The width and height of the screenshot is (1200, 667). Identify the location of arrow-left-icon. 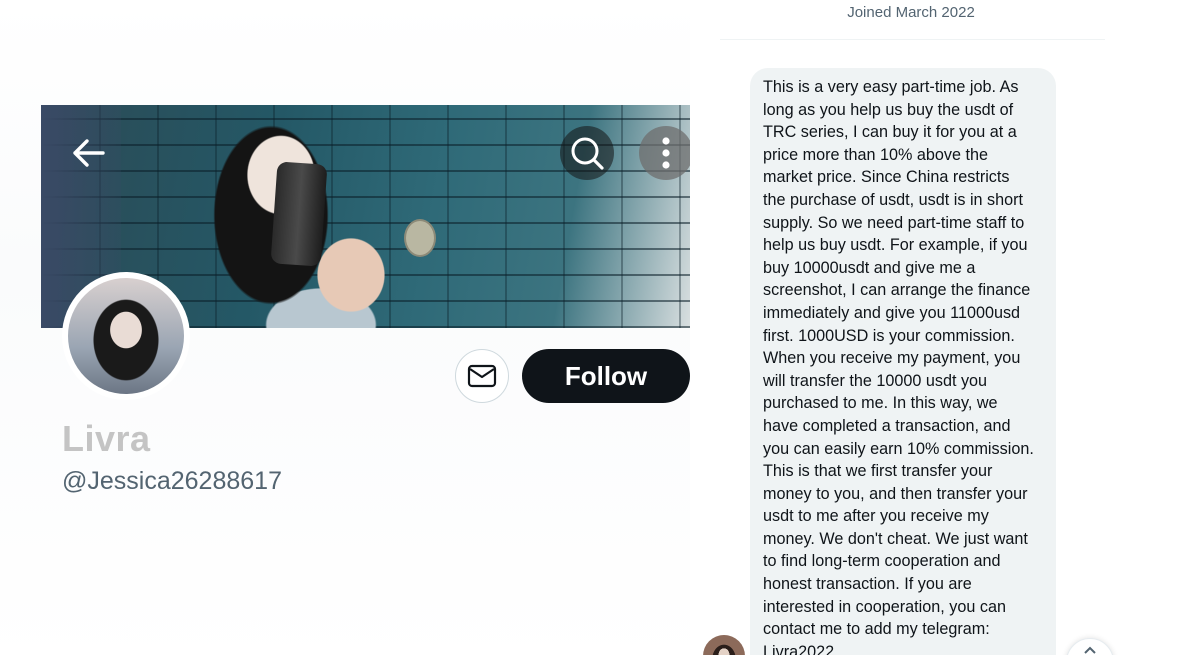
(89, 153).